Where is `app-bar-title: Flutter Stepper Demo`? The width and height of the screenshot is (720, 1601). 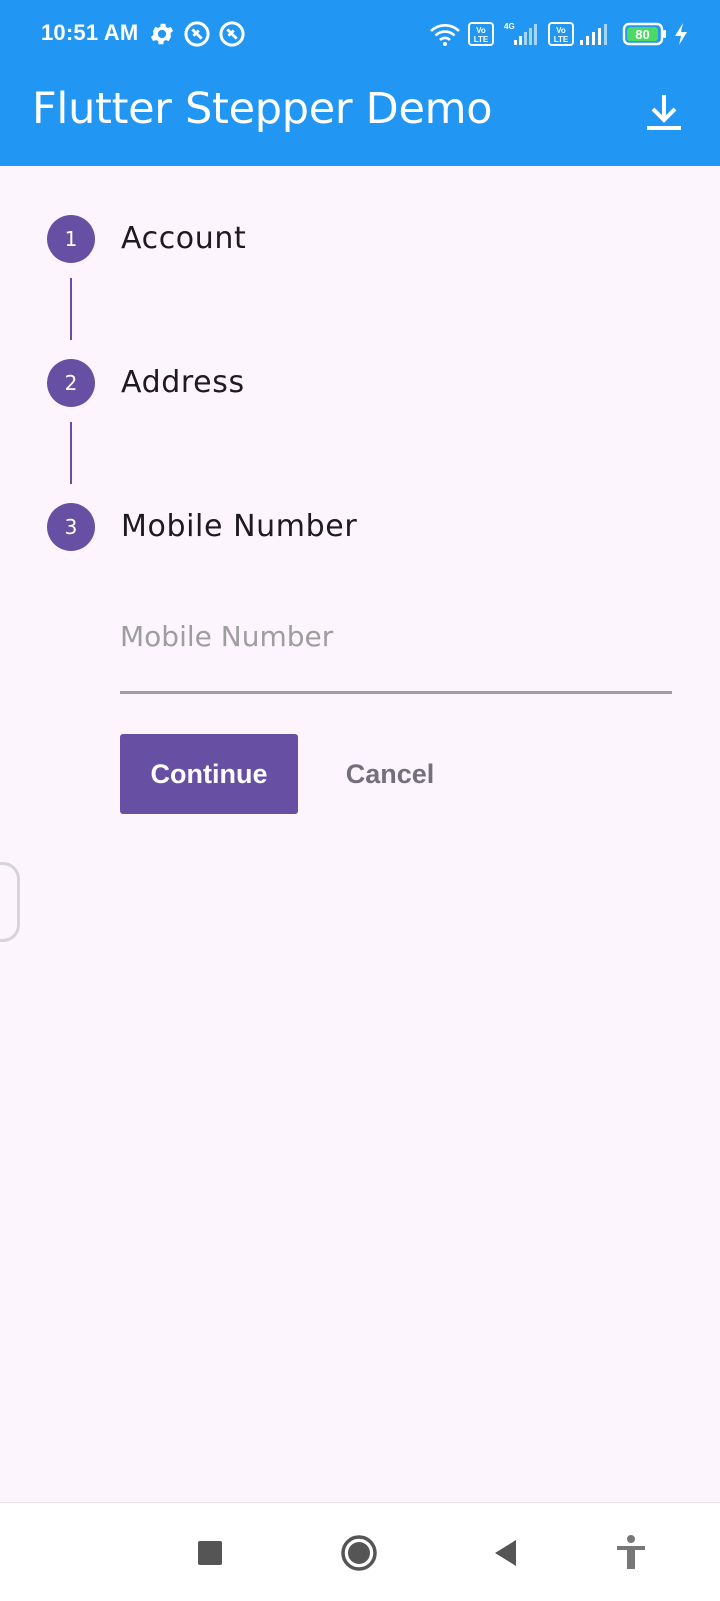
app-bar-title: Flutter Stepper Demo is located at coordinates (262, 109).